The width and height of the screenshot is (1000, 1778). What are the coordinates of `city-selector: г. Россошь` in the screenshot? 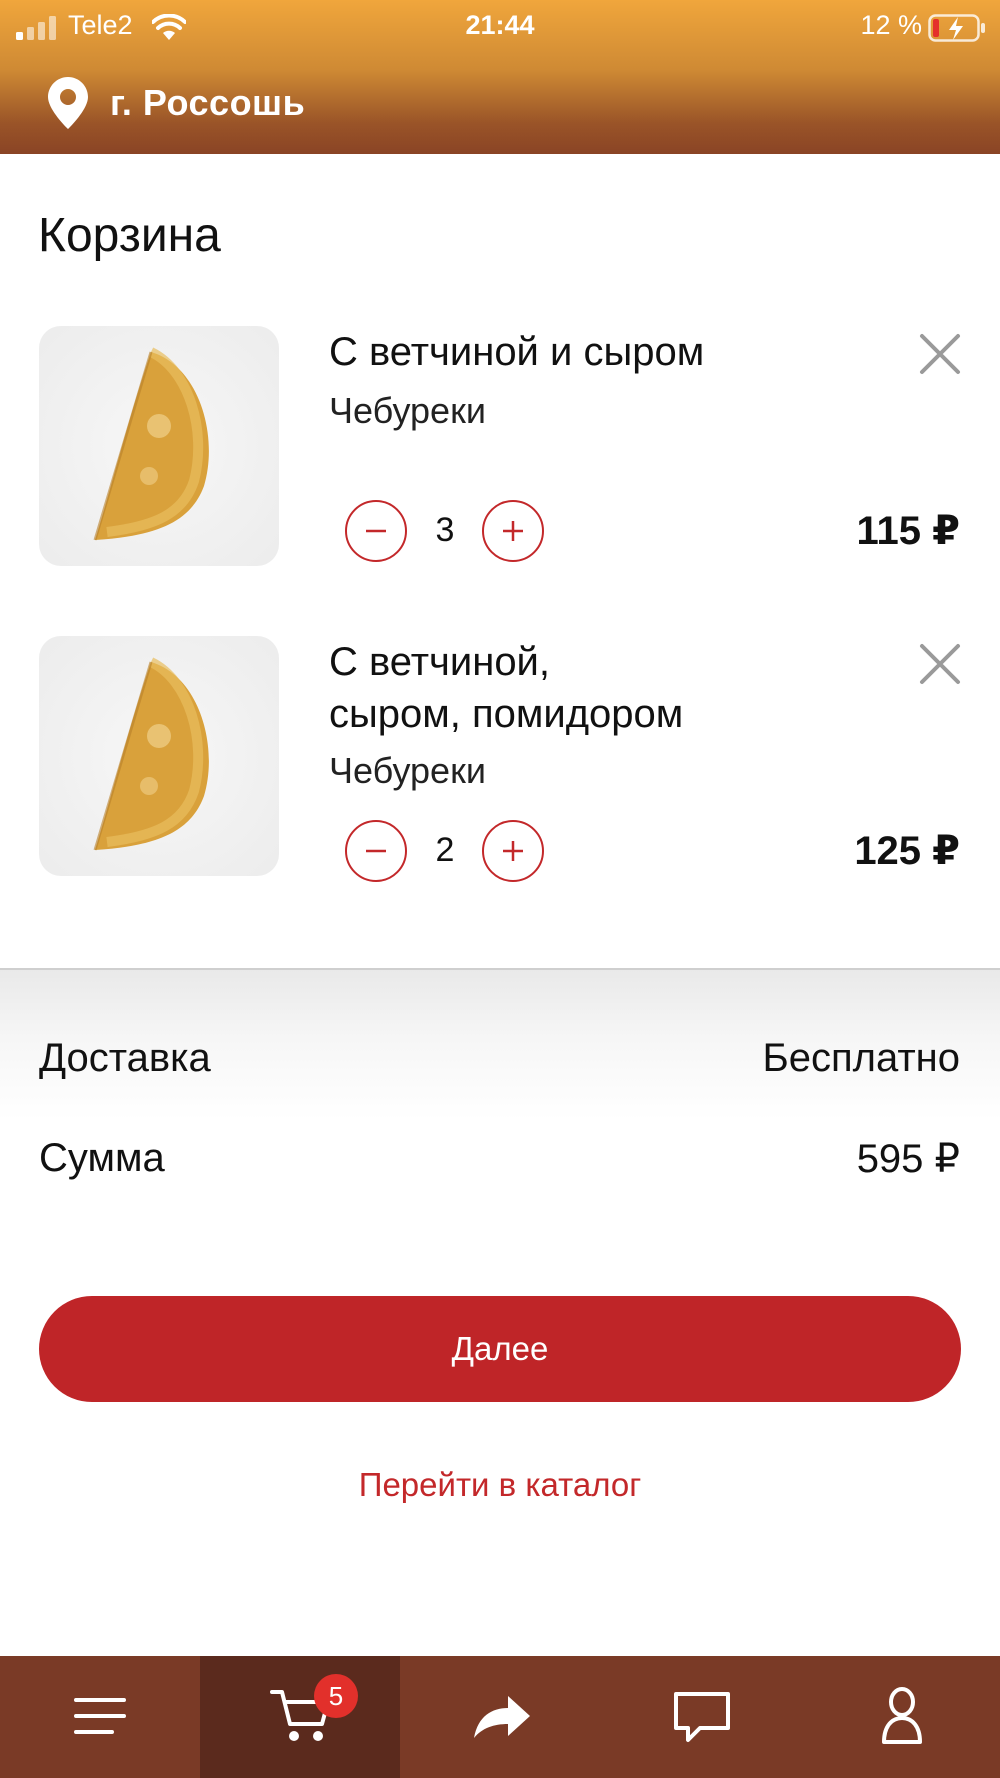 It's located at (176, 103).